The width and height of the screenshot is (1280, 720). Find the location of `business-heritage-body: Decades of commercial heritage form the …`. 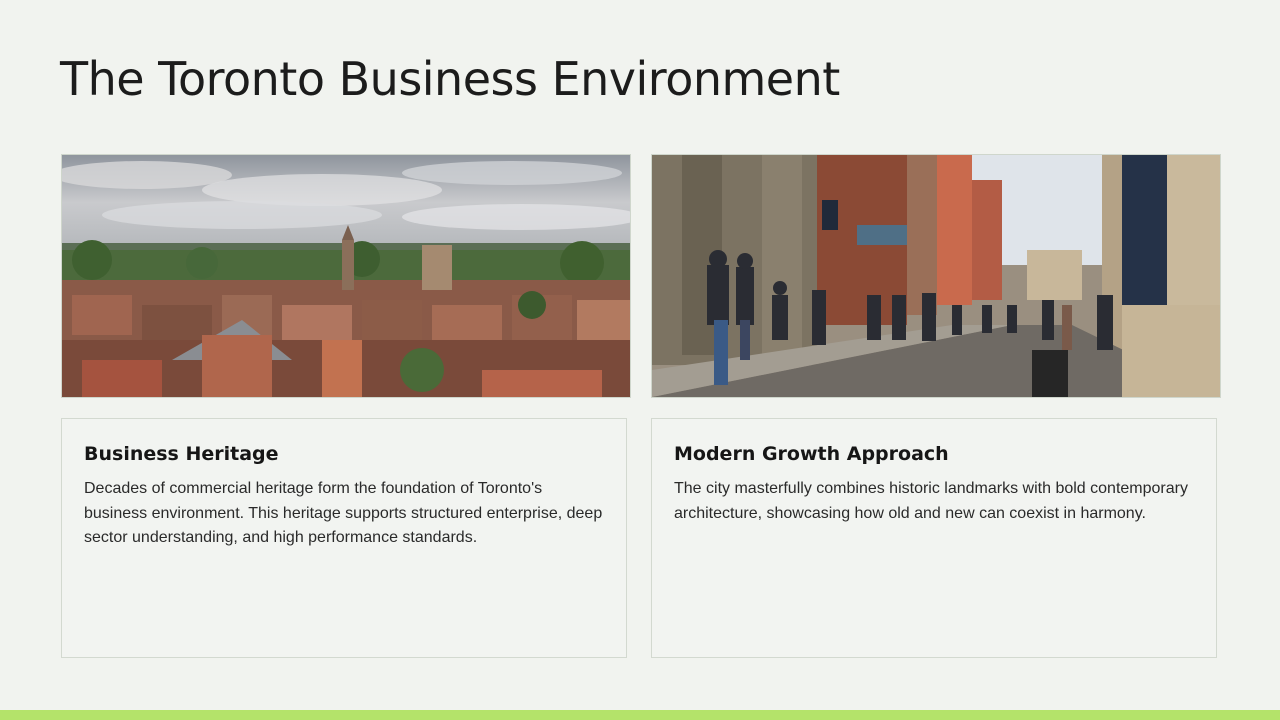

business-heritage-body: Decades of commercial heritage form the … is located at coordinates (343, 513).